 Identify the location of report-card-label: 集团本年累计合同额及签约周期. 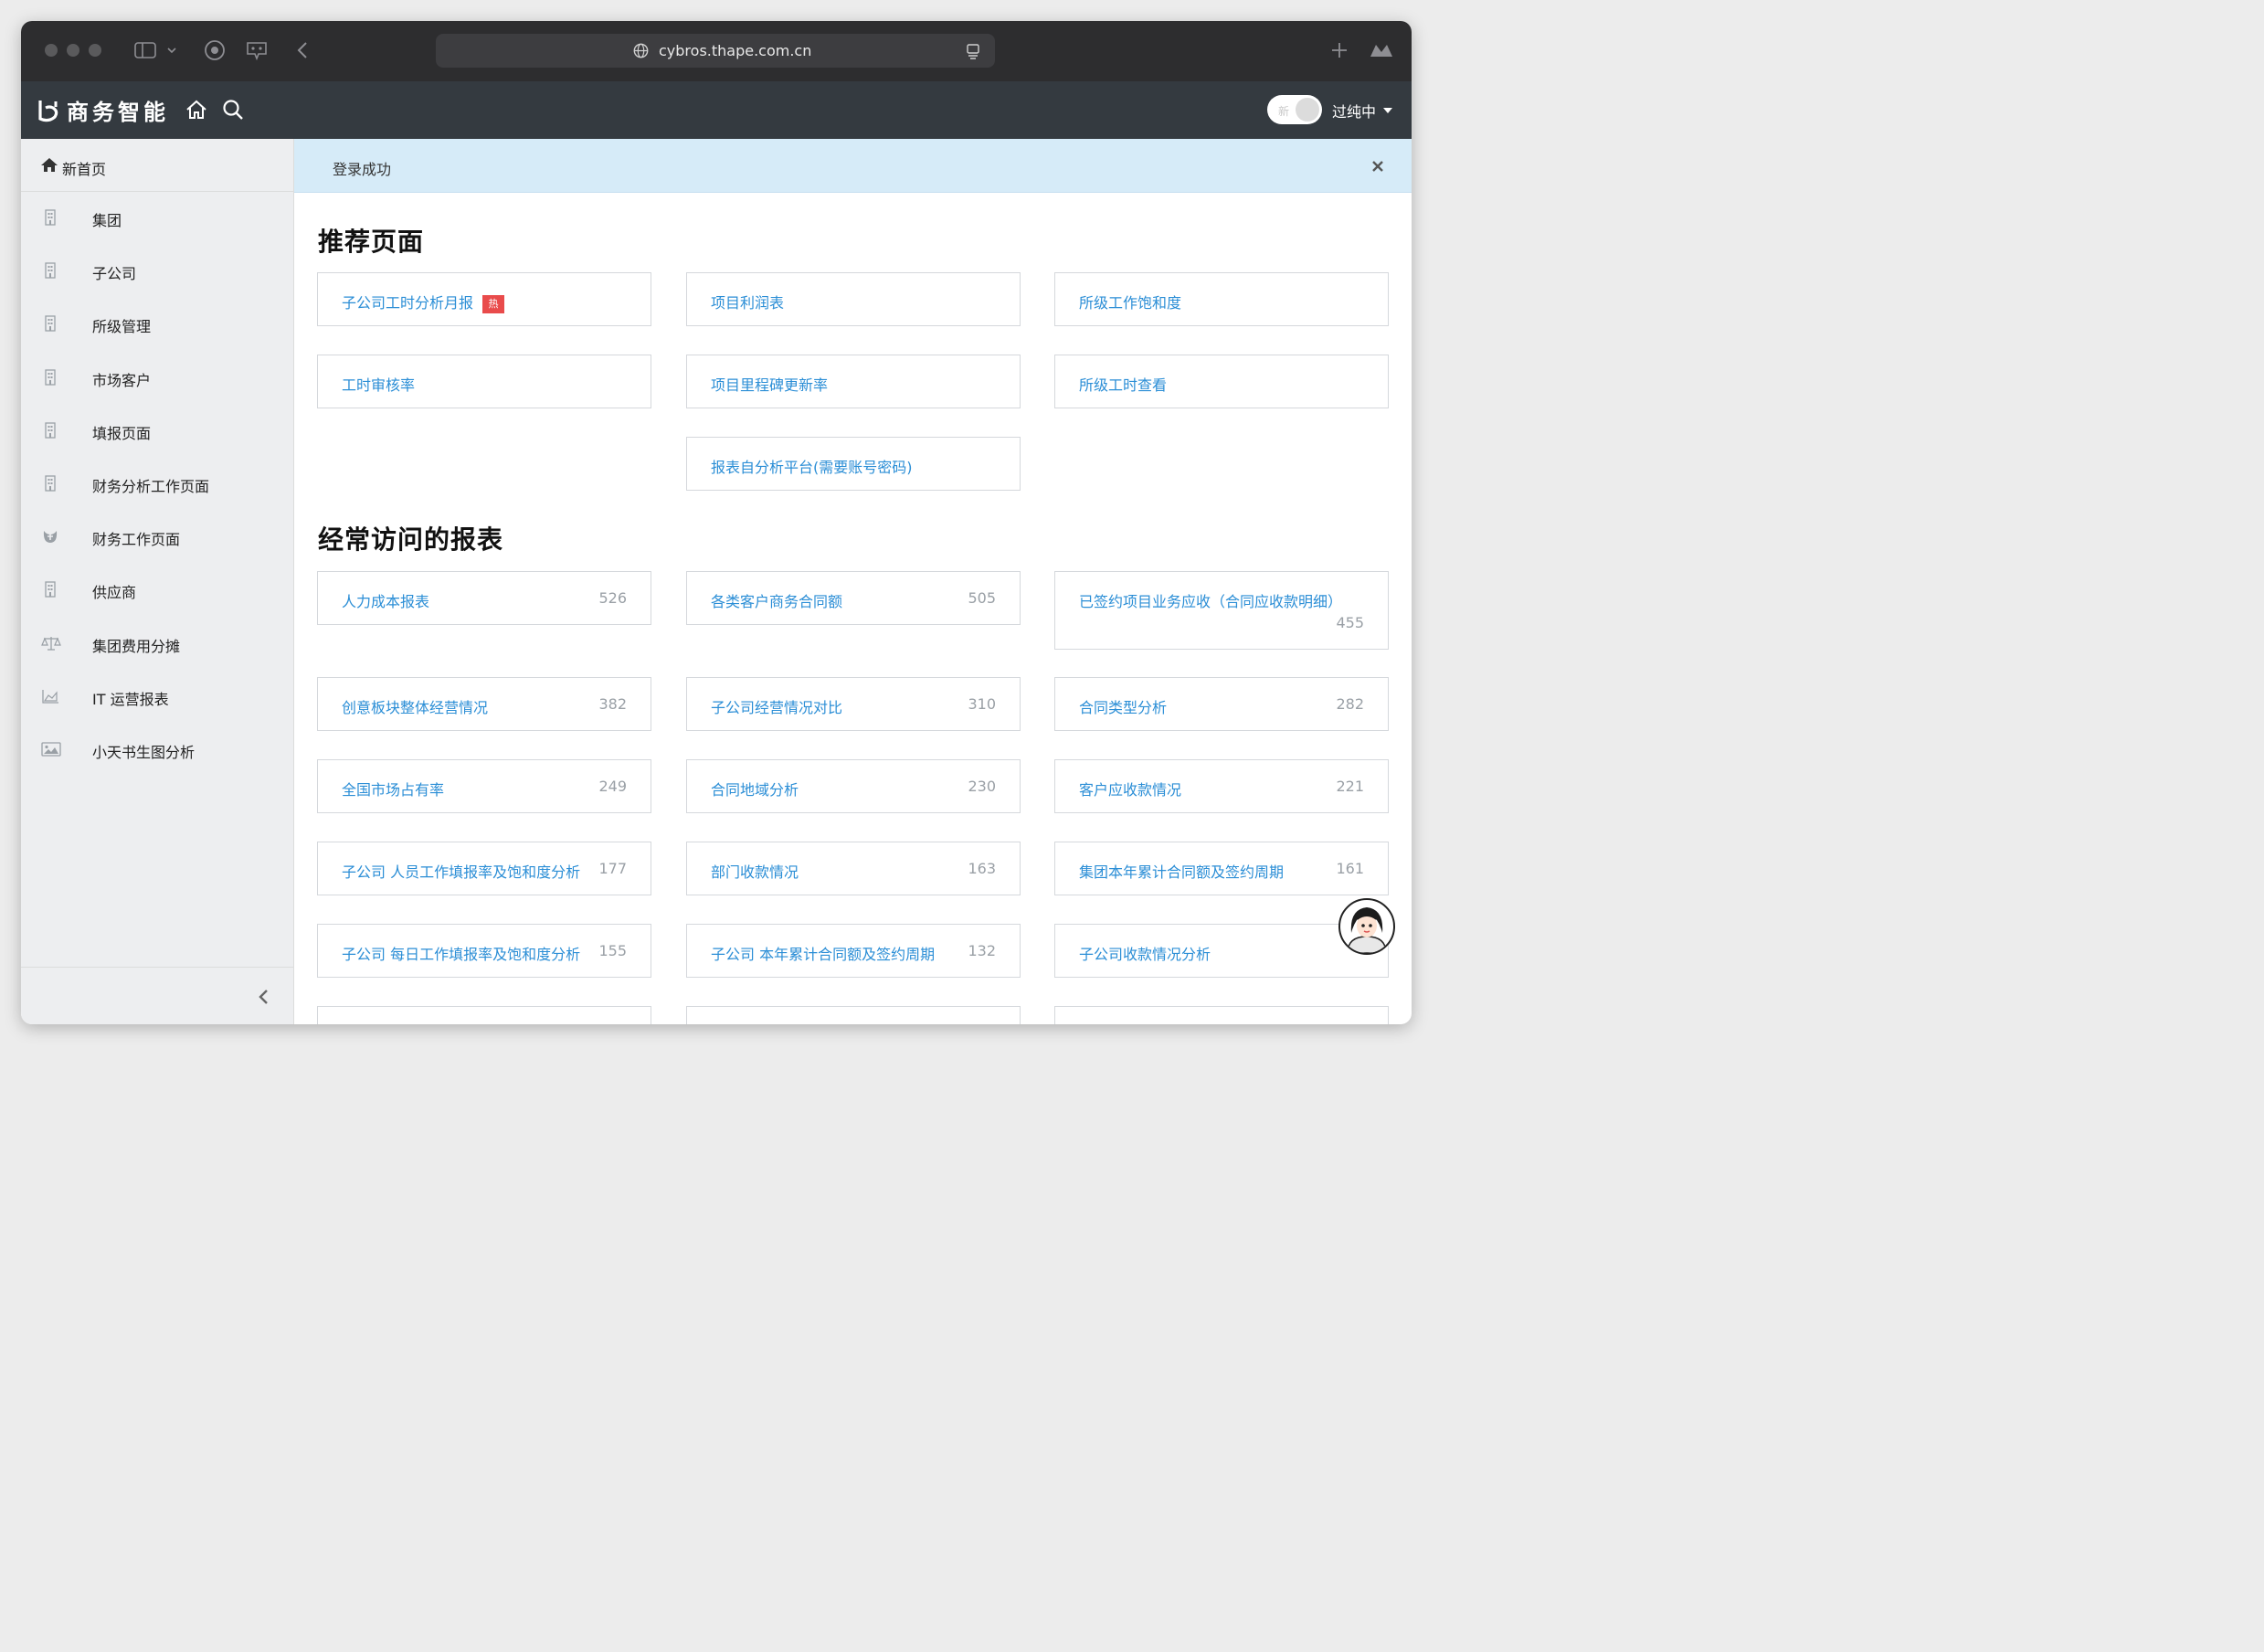
(1182, 872).